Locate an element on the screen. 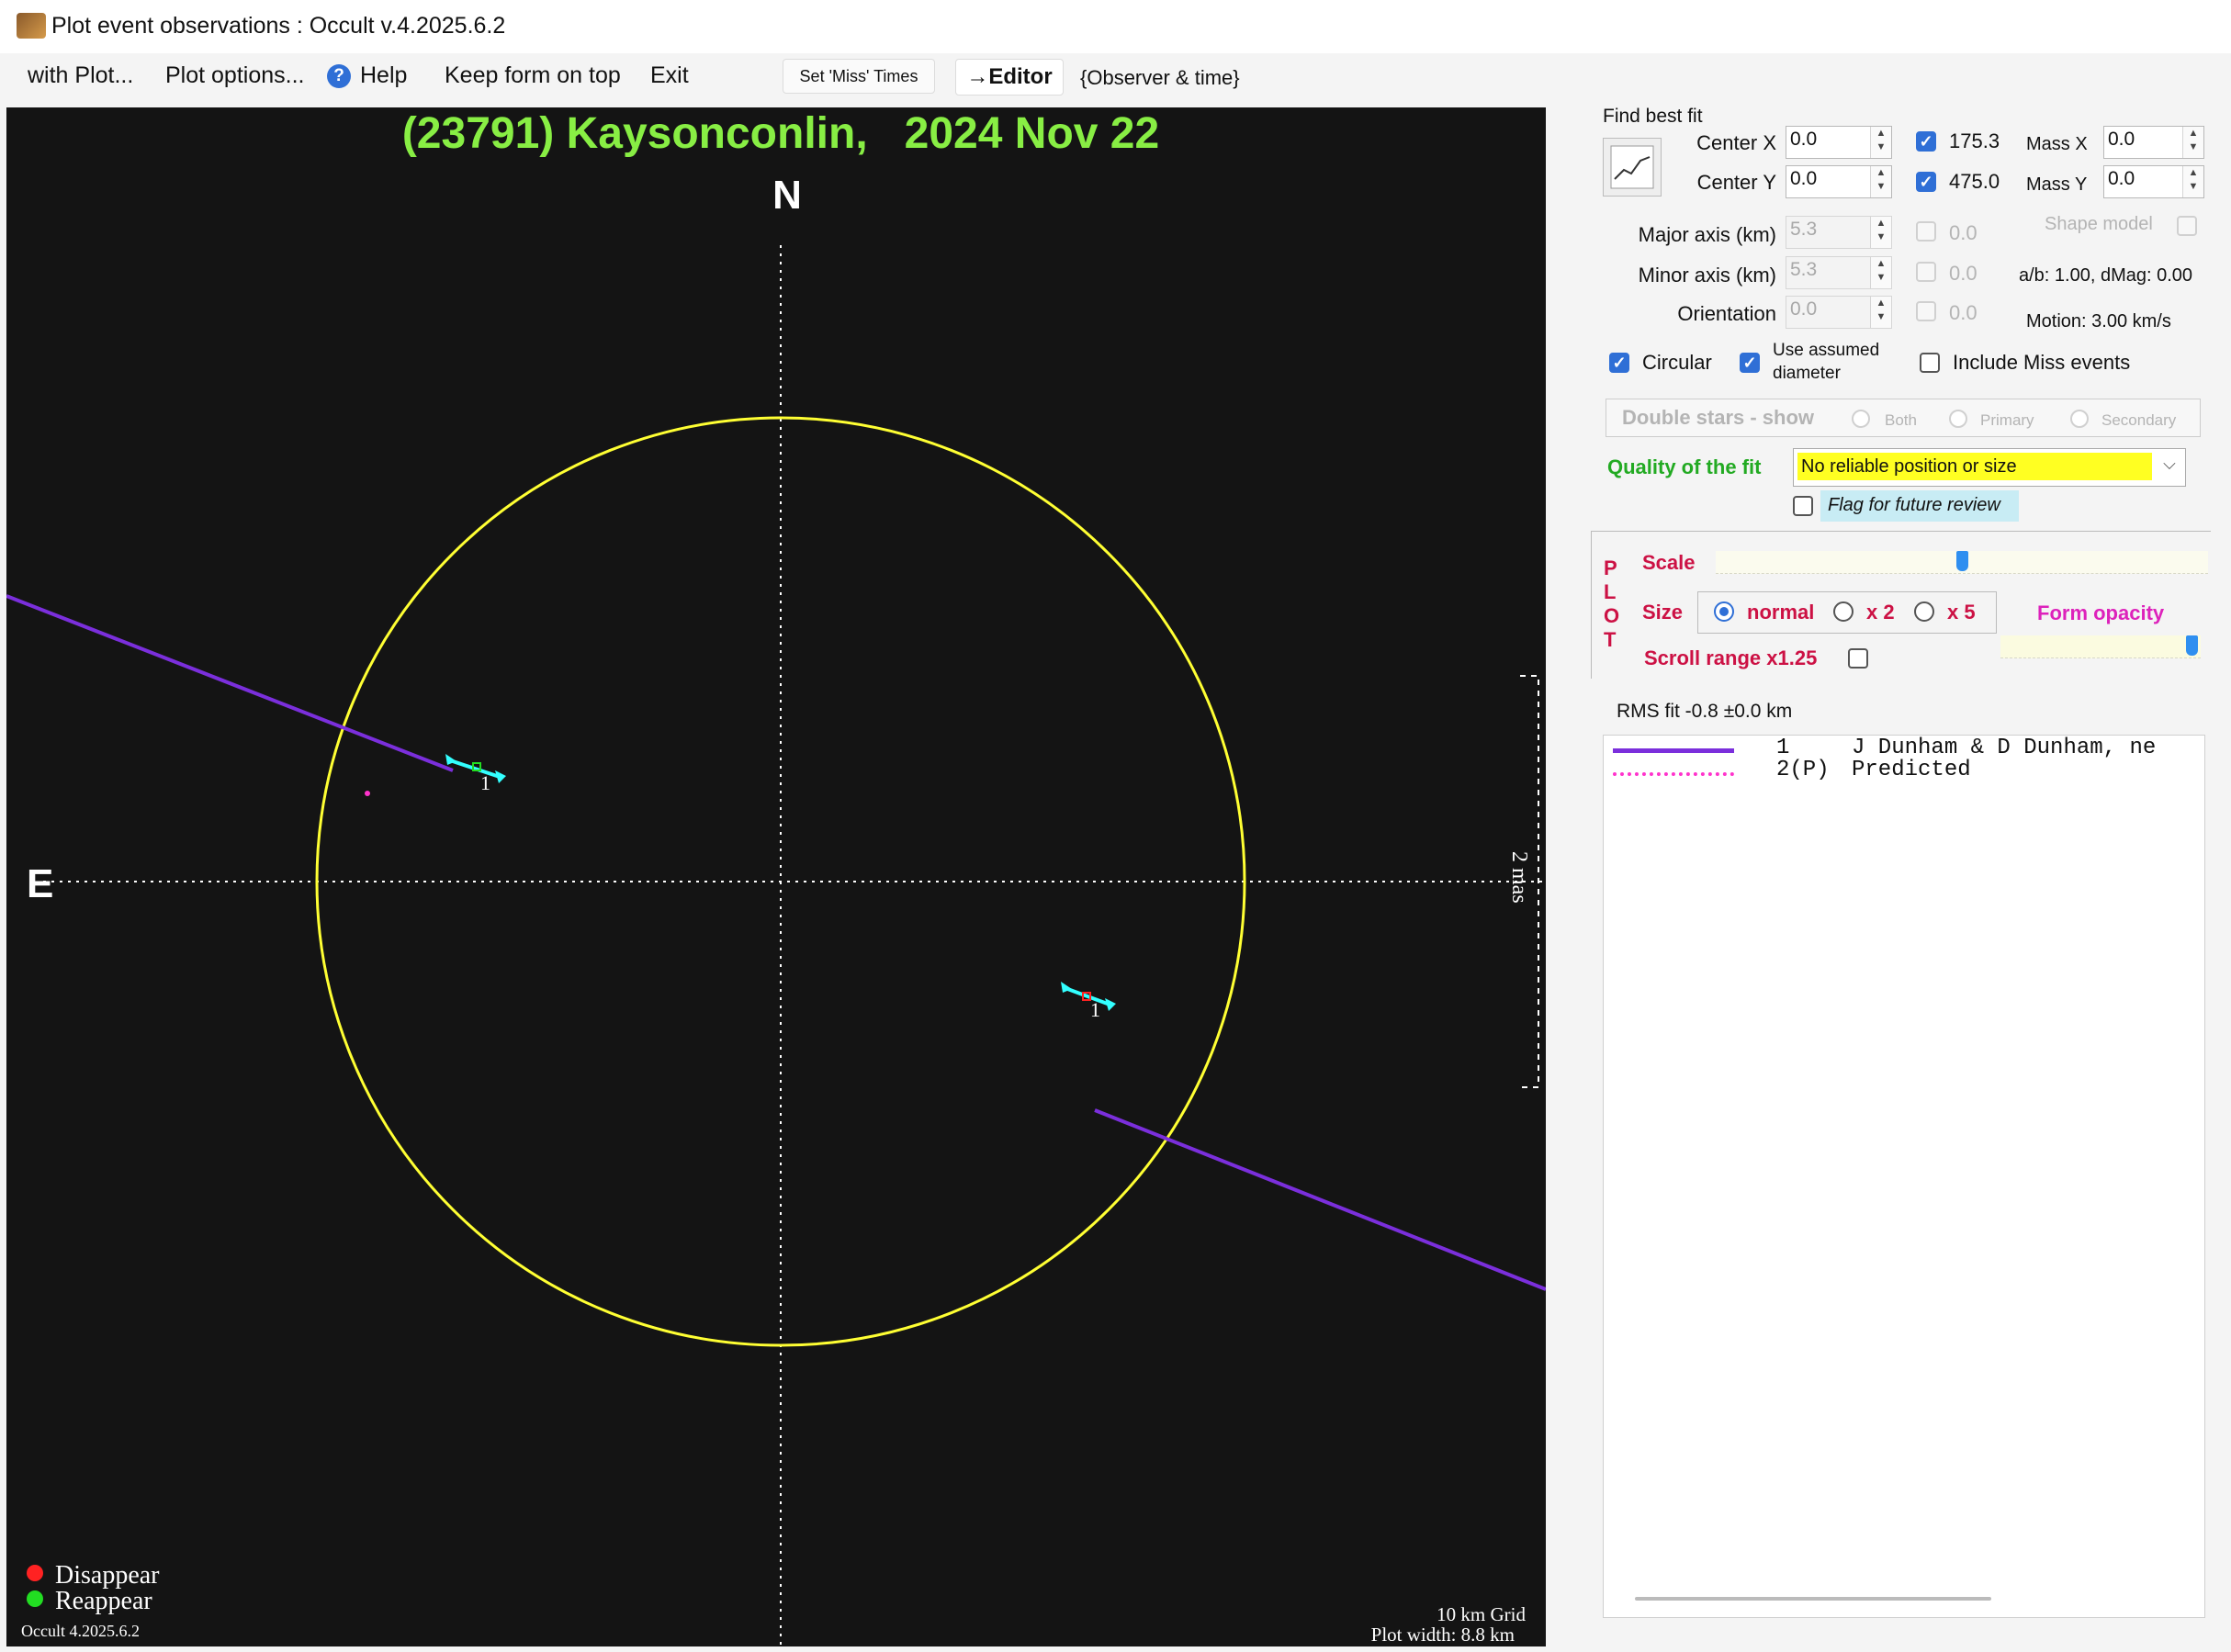 The image size is (2231, 1652). plot-title: (23791) Kaysonconlin, 2024 Nov 22 is located at coordinates (780, 133).